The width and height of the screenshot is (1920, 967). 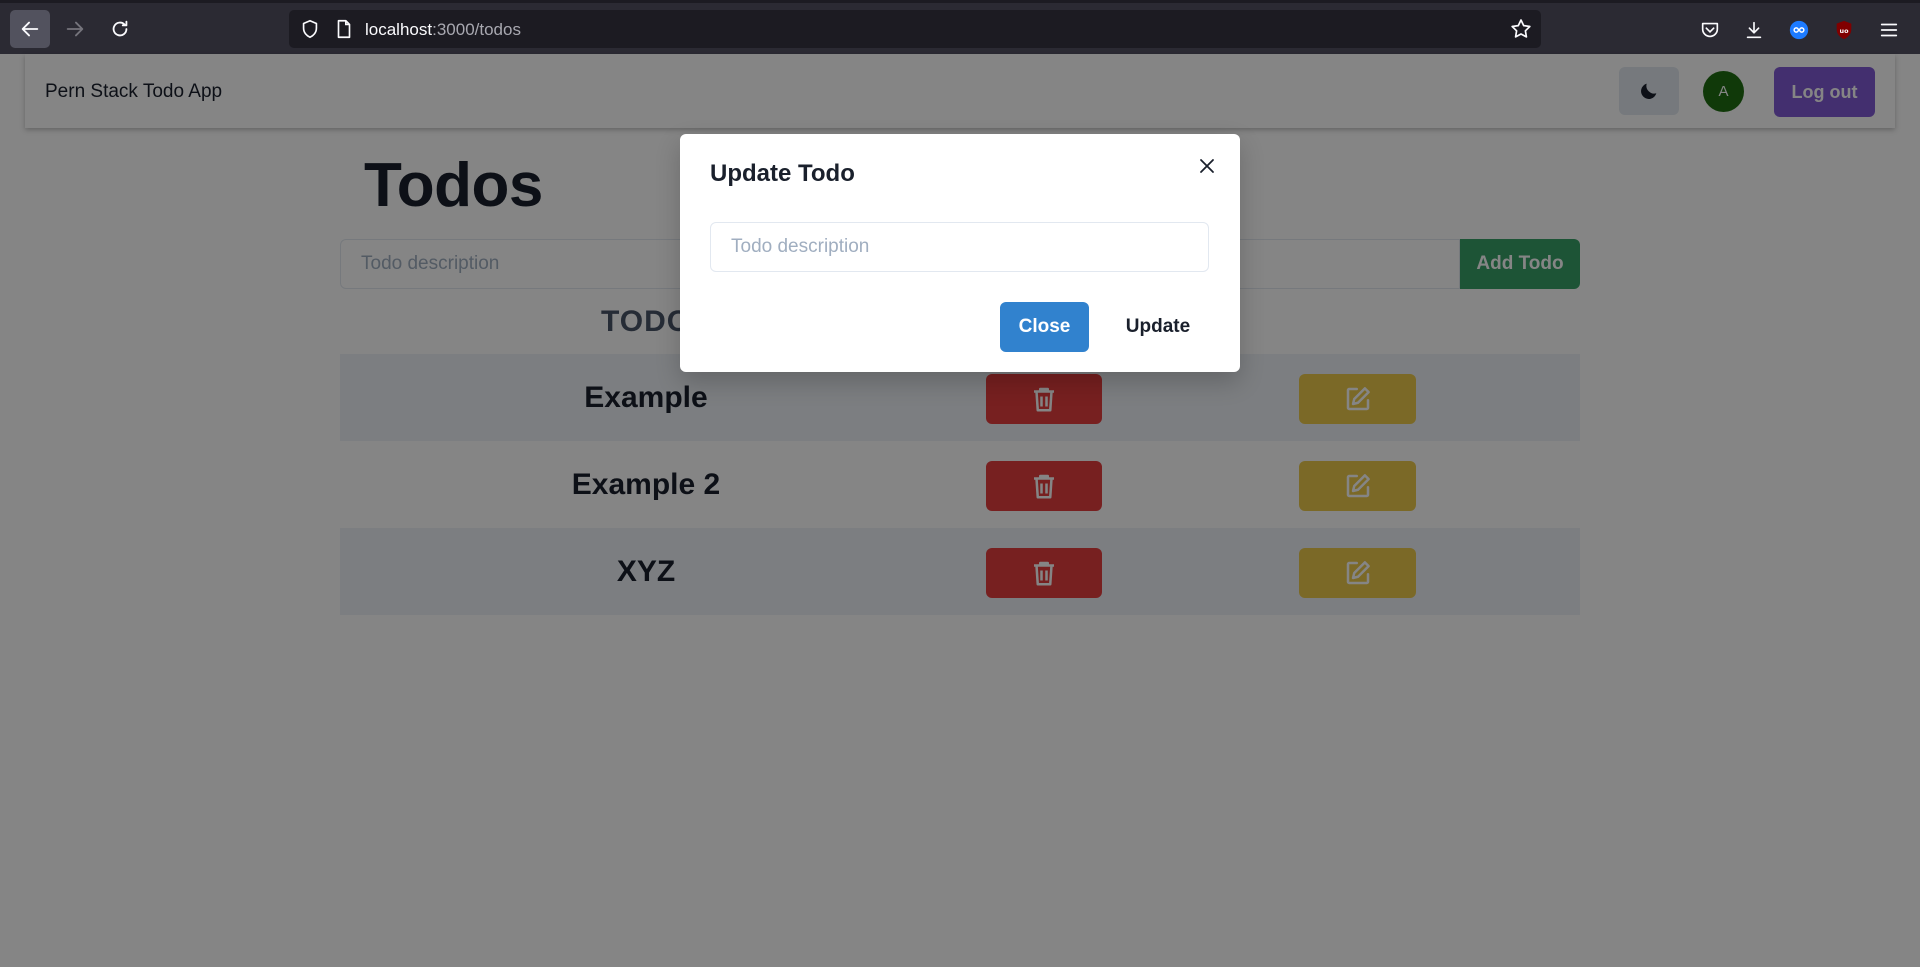 I want to click on reload-button, so click(x=120, y=29).